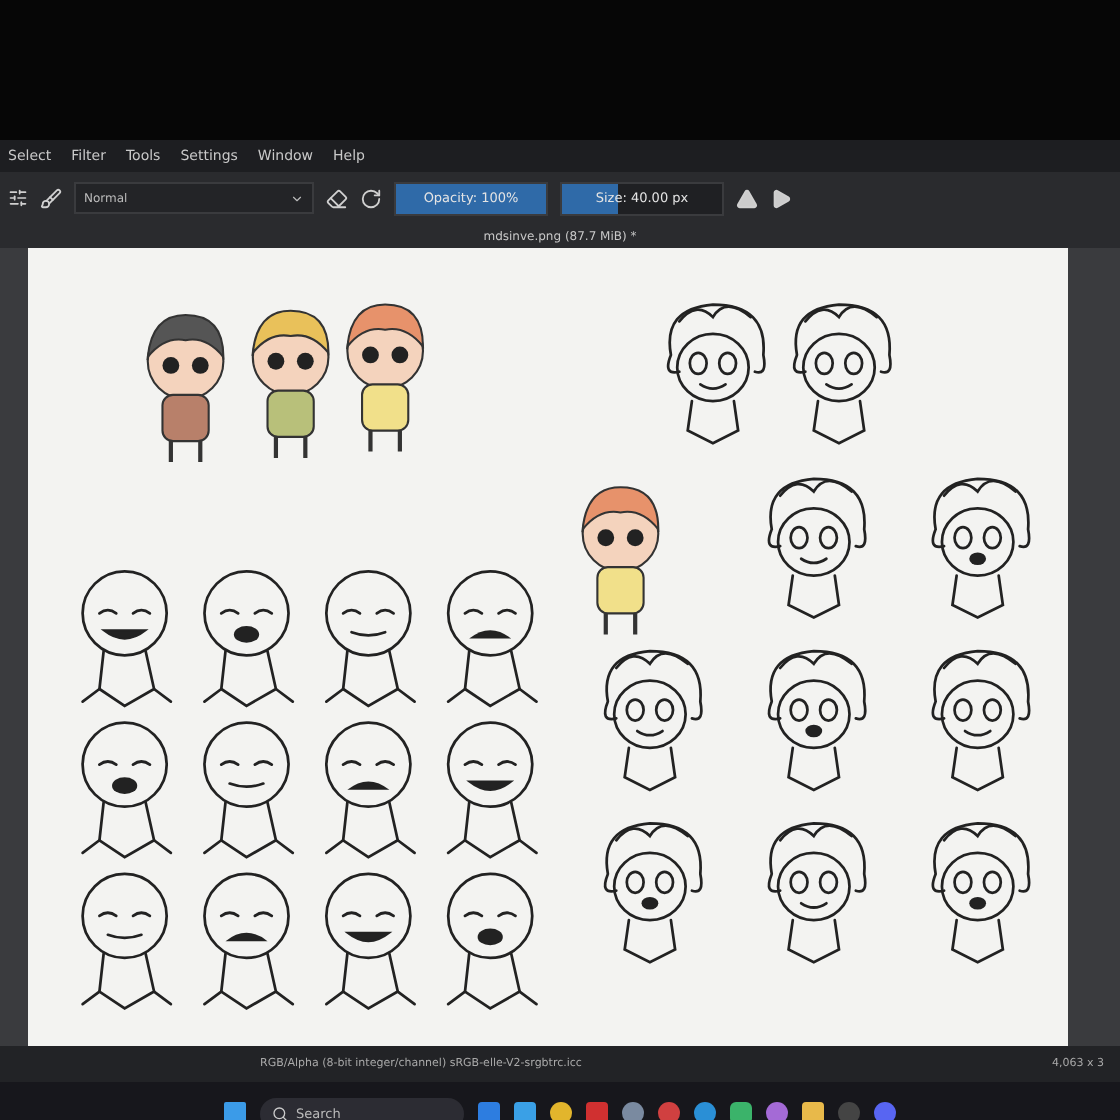 Image resolution: width=1120 pixels, height=1120 pixels. What do you see at coordinates (781, 198) in the screenshot?
I see `play-icon` at bounding box center [781, 198].